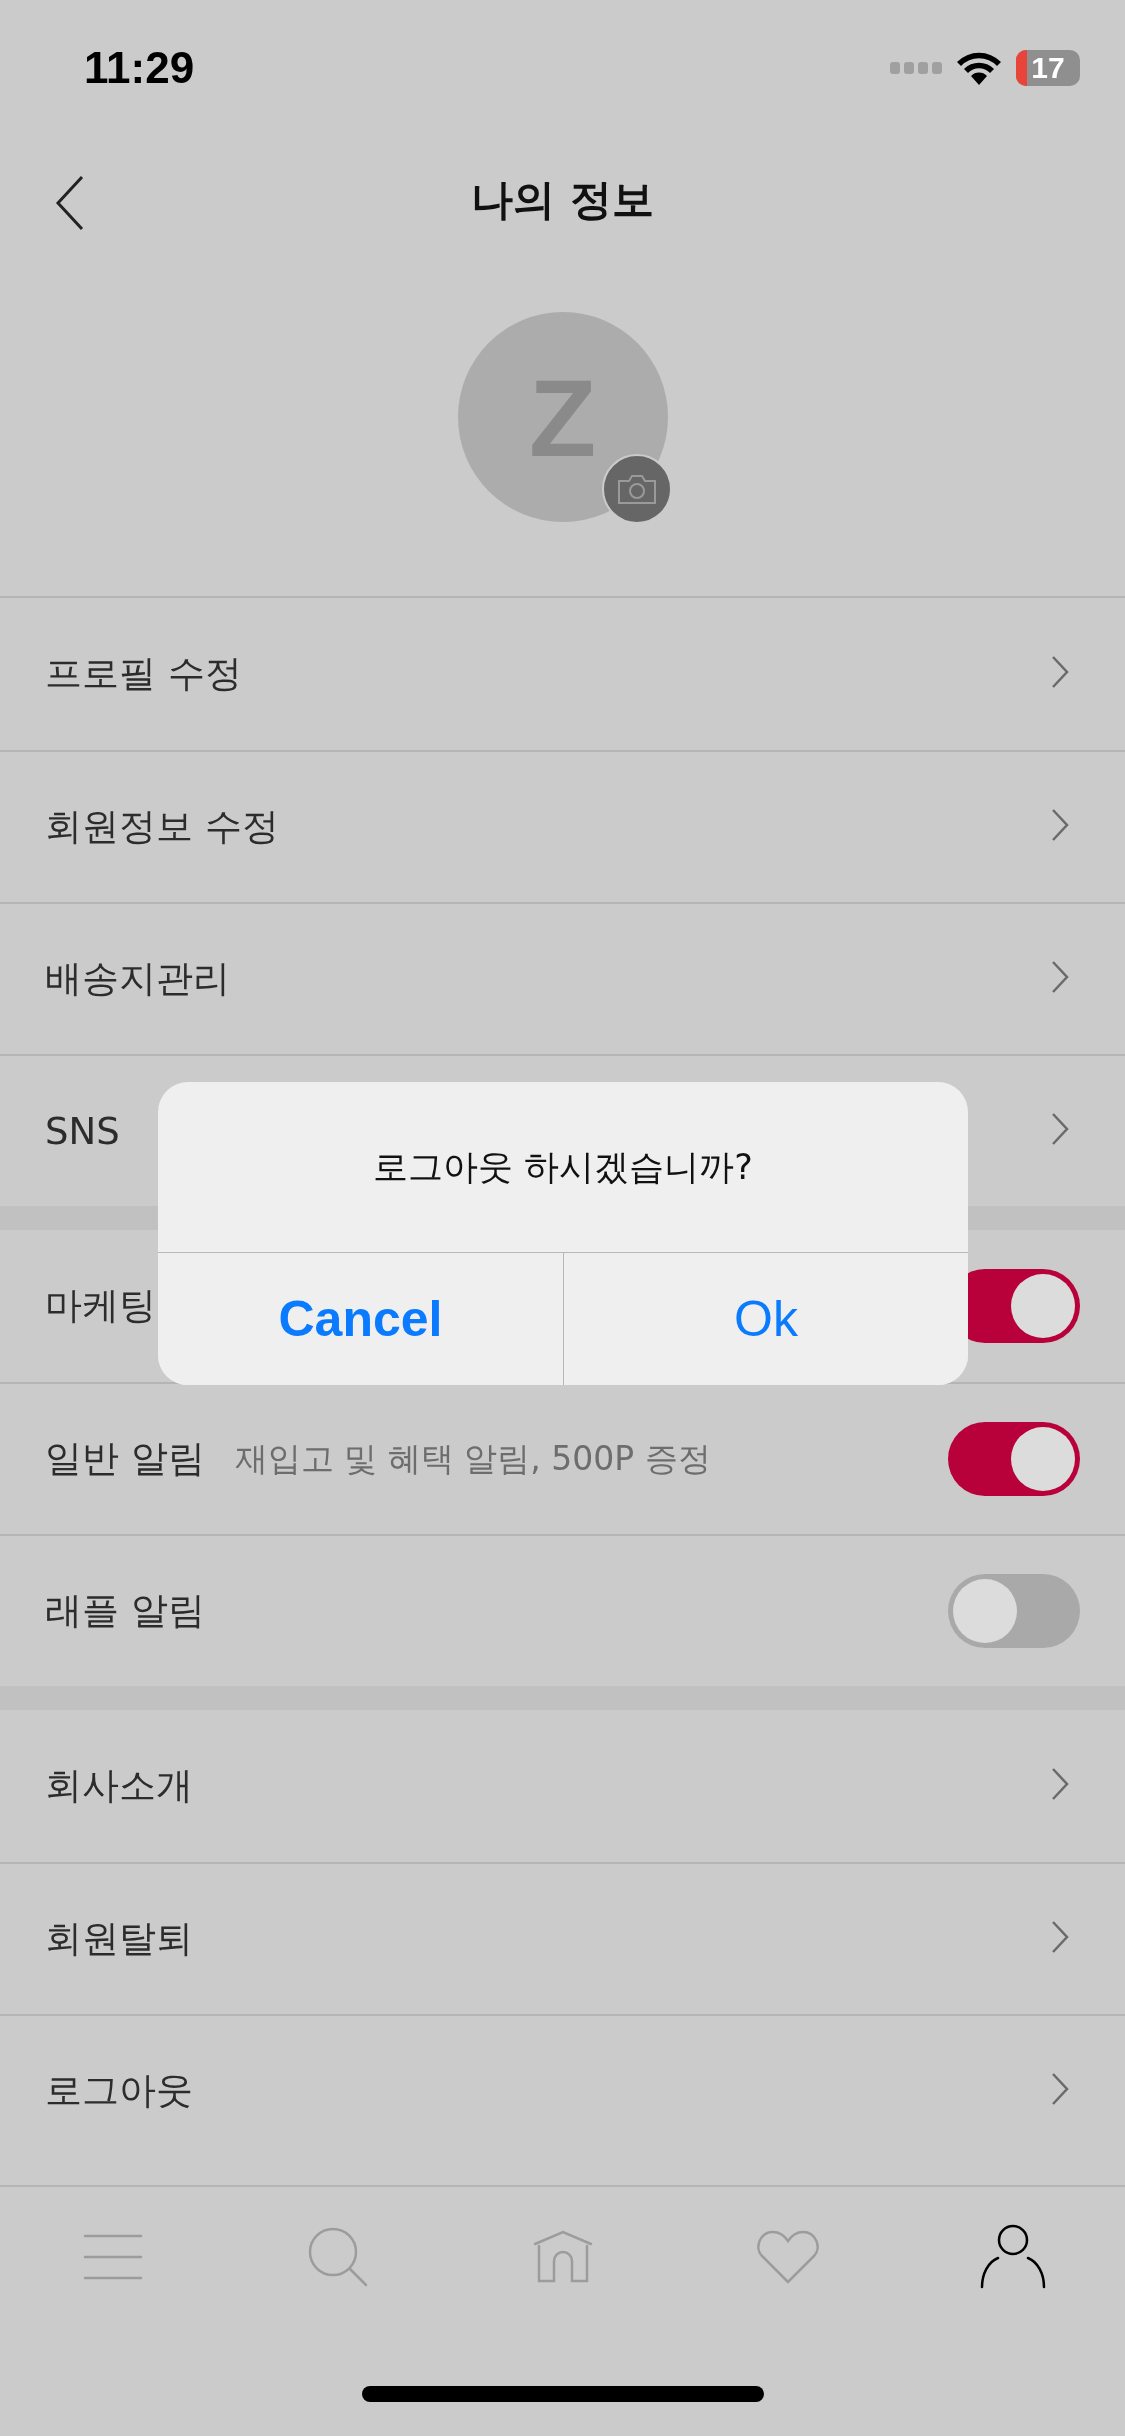 Image resolution: width=1125 pixels, height=2436 pixels. Describe the element at coordinates (562, 200) in the screenshot. I see `page-title: 나의 정보` at that location.